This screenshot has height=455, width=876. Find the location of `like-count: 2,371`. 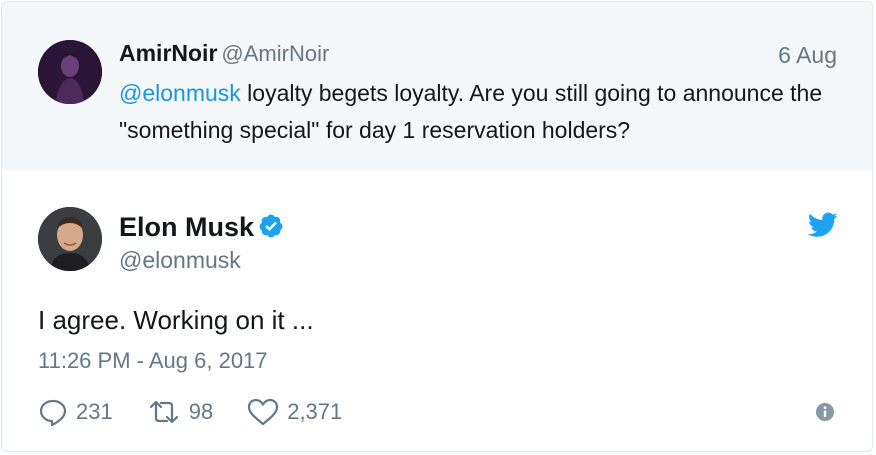

like-count: 2,371 is located at coordinates (315, 411).